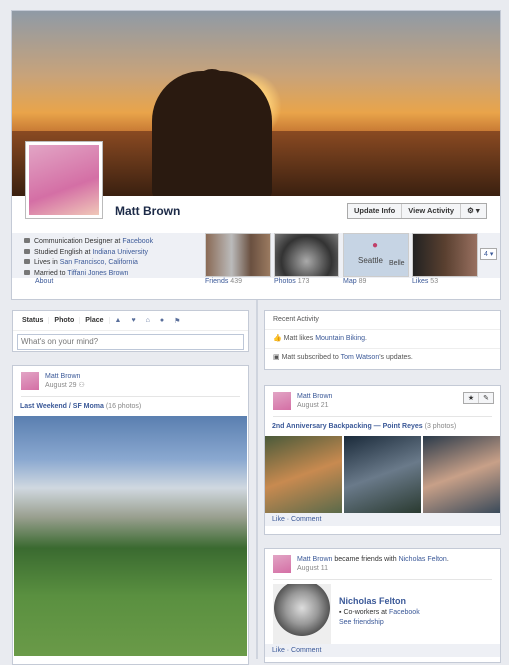 Image resolution: width=509 pixels, height=665 pixels. I want to click on heart-icon, so click(27, 272).